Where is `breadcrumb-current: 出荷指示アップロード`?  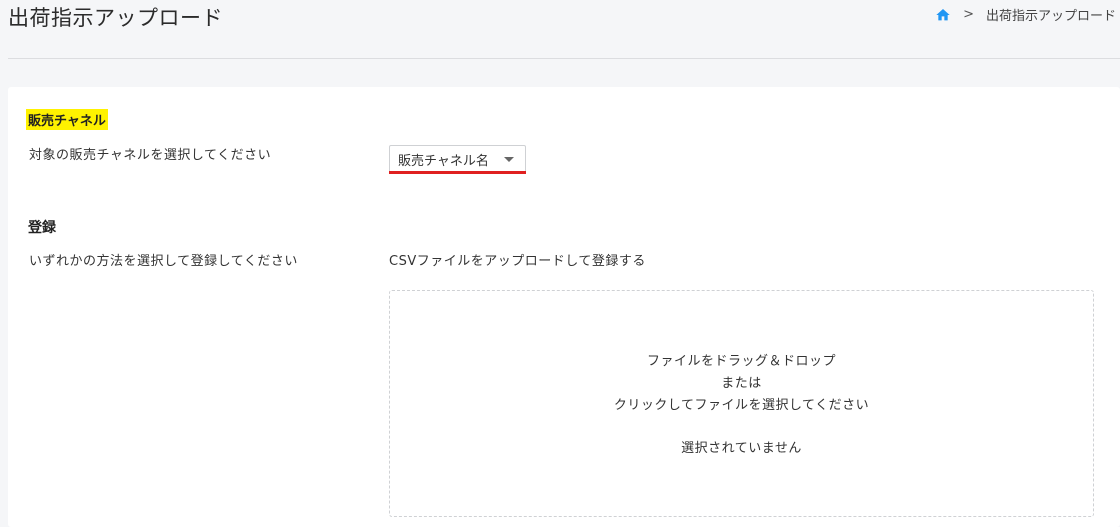 breadcrumb-current: 出荷指示アップロード is located at coordinates (1050, 16).